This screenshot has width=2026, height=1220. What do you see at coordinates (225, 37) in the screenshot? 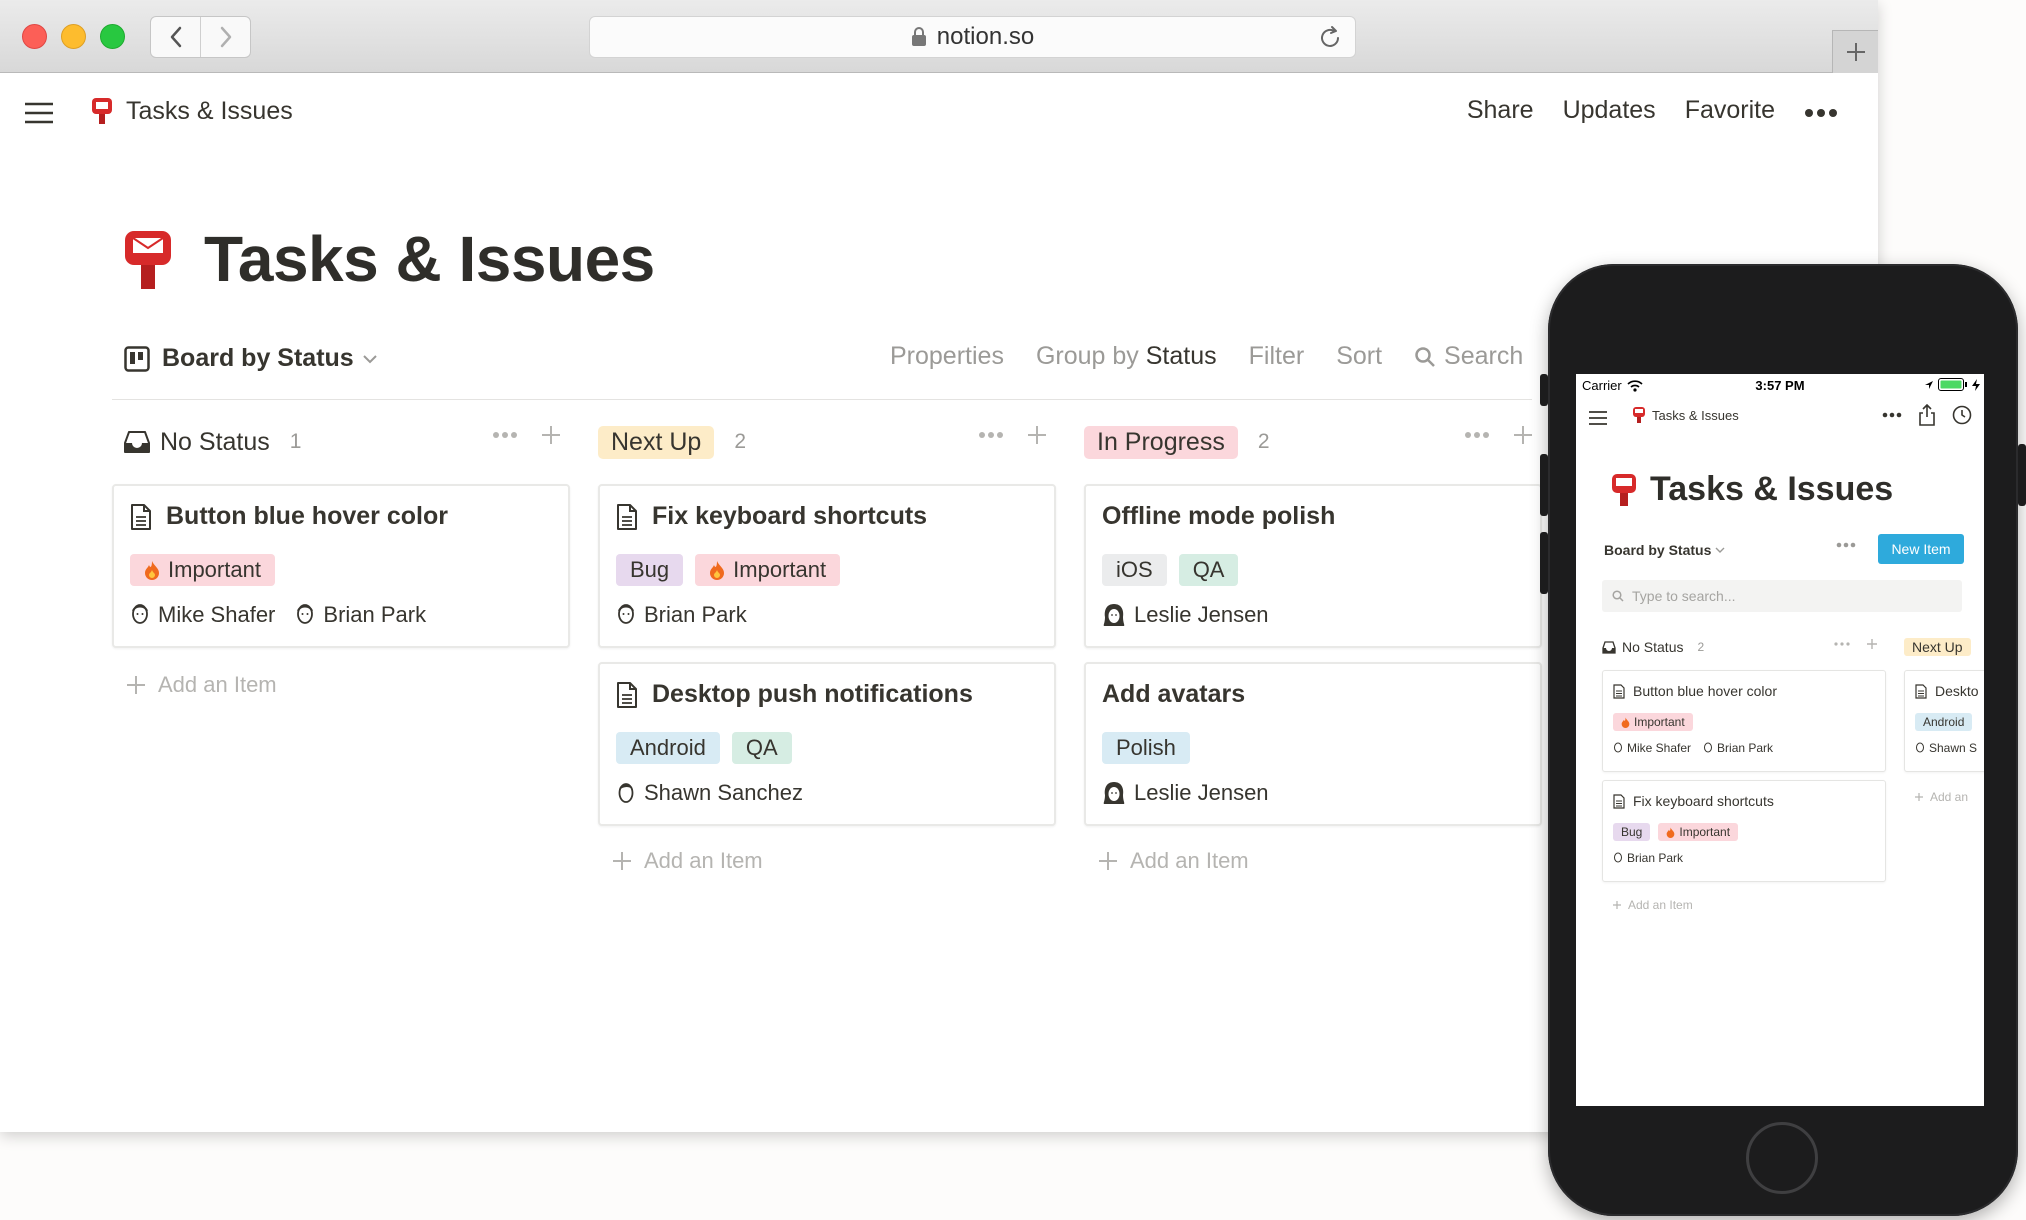
I see `forward-button` at bounding box center [225, 37].